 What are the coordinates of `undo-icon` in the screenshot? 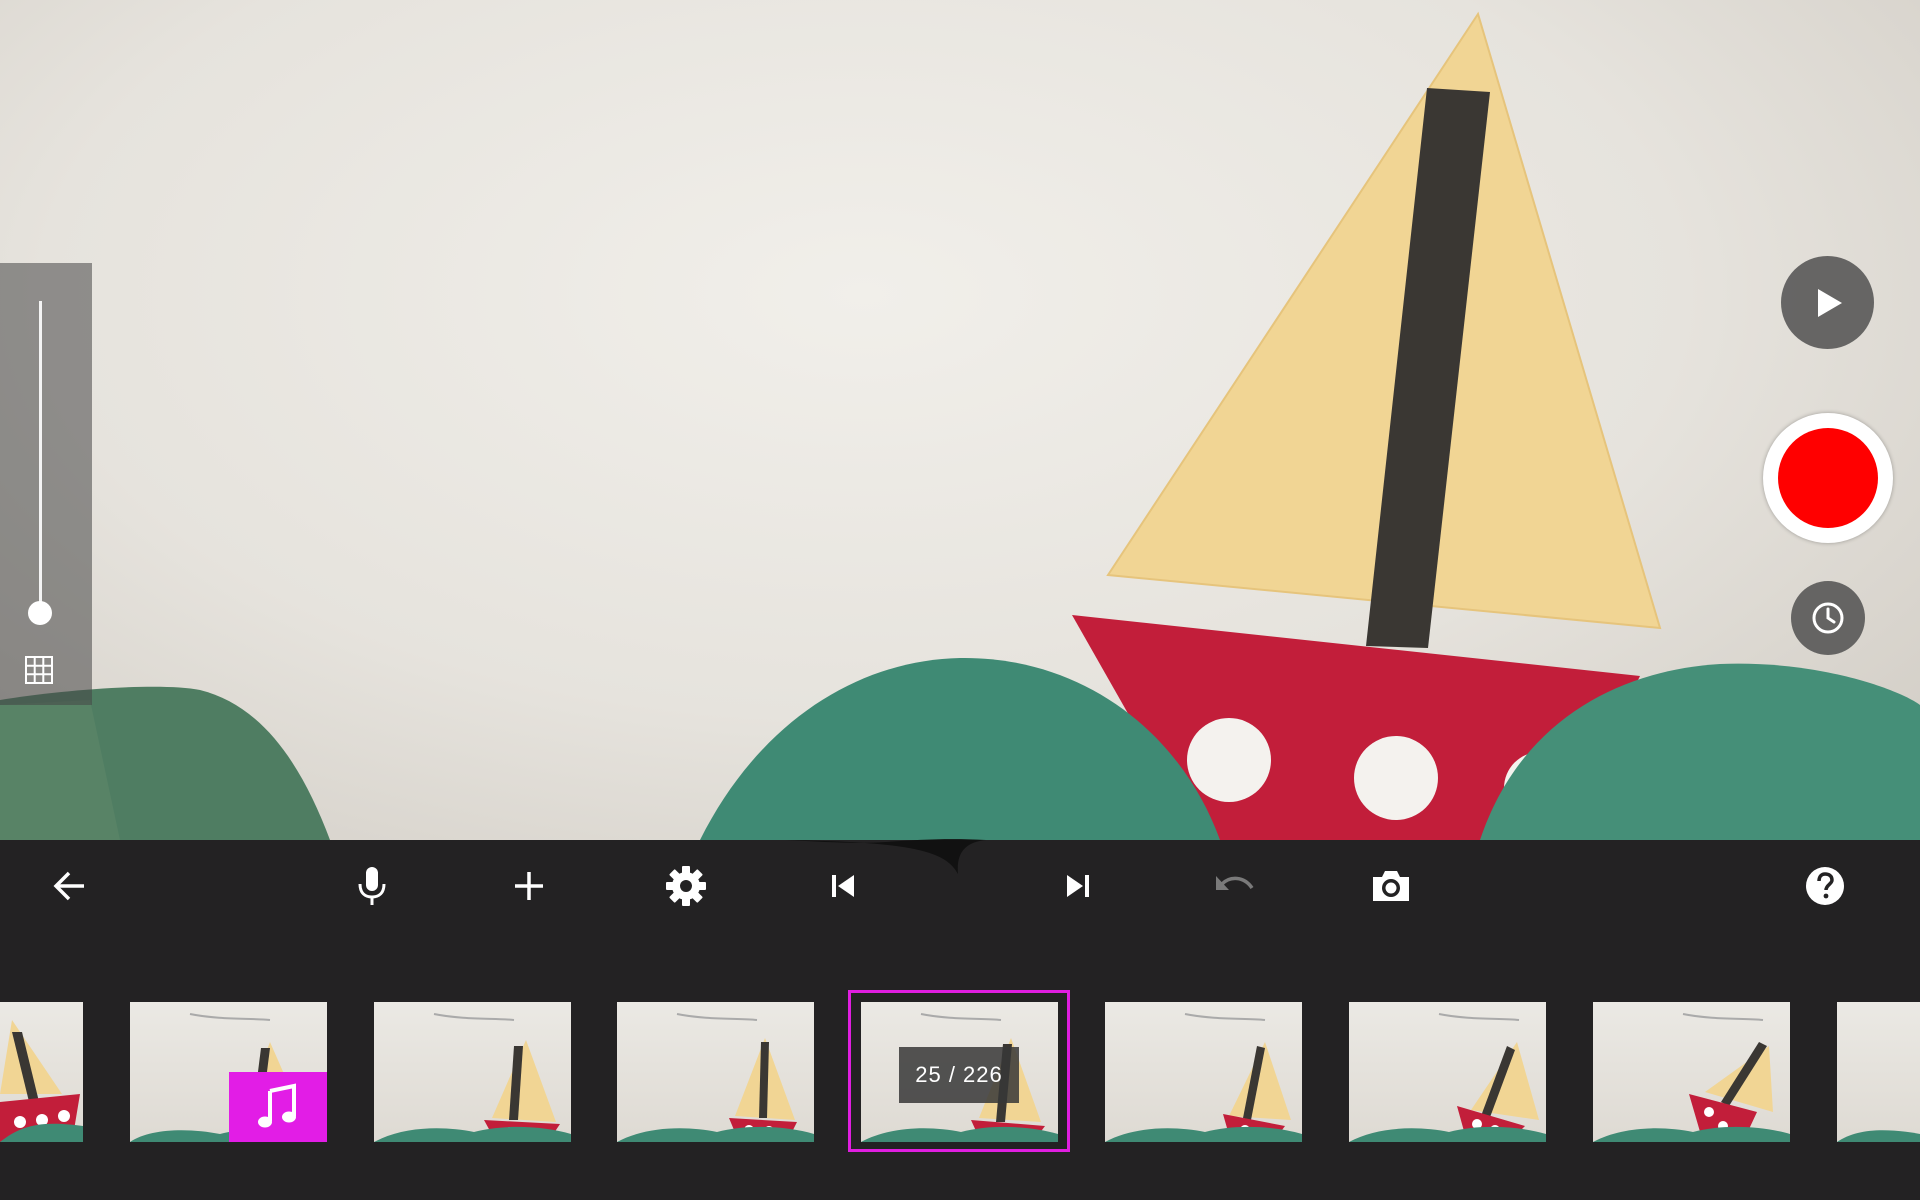 It's located at (1235, 883).